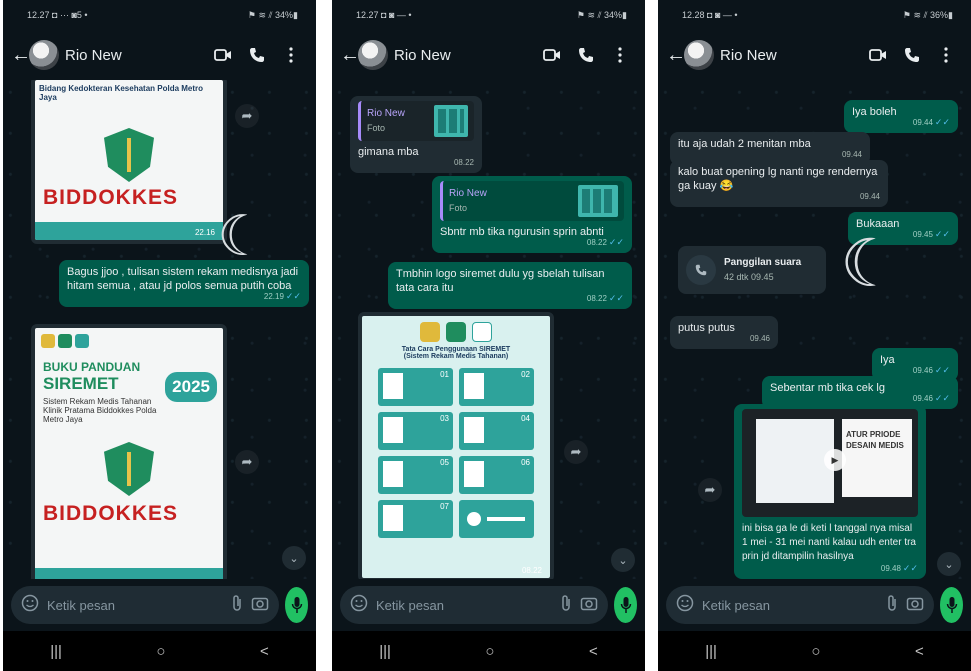 The image size is (971, 671). I want to click on poster-brand: BIDDOKKES, so click(111, 513).